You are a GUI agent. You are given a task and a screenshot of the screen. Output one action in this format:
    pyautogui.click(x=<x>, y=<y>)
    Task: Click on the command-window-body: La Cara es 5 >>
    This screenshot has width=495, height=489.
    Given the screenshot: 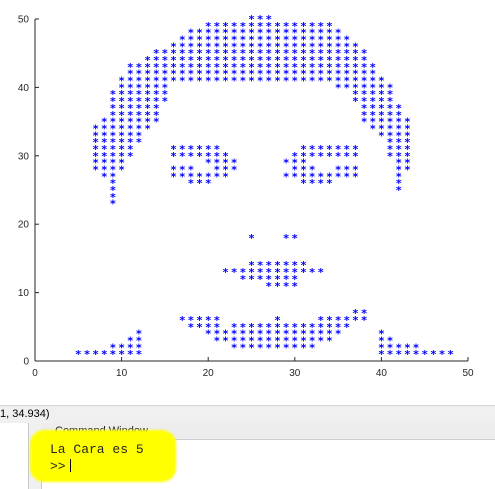 What is the action you would take?
    pyautogui.click(x=97, y=458)
    